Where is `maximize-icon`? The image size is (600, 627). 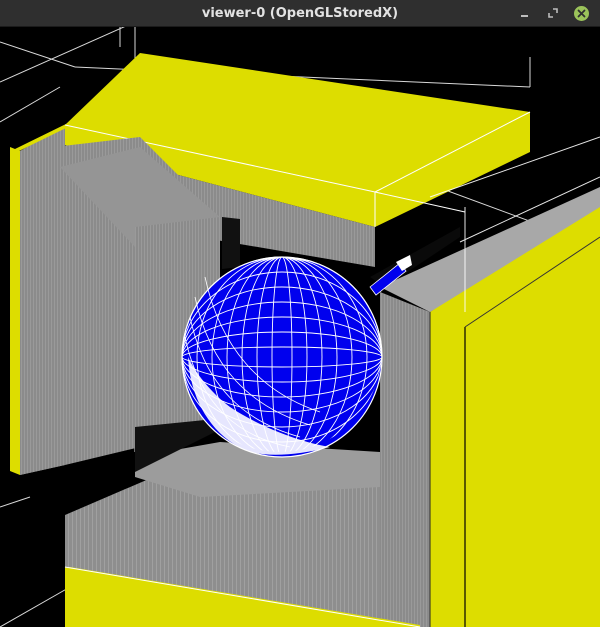 maximize-icon is located at coordinates (553, 13).